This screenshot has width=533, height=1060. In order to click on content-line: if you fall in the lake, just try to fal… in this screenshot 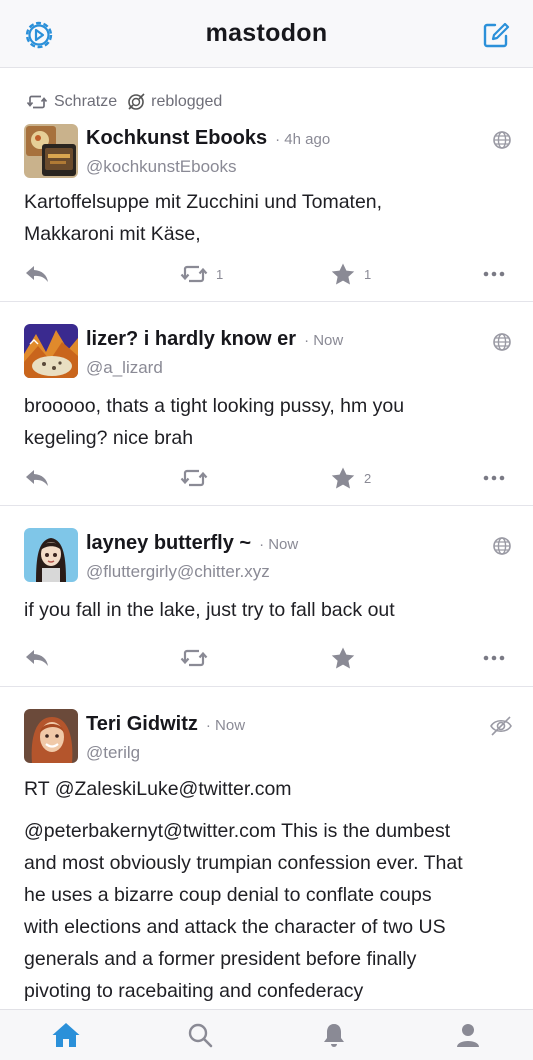, I will do `click(209, 610)`.